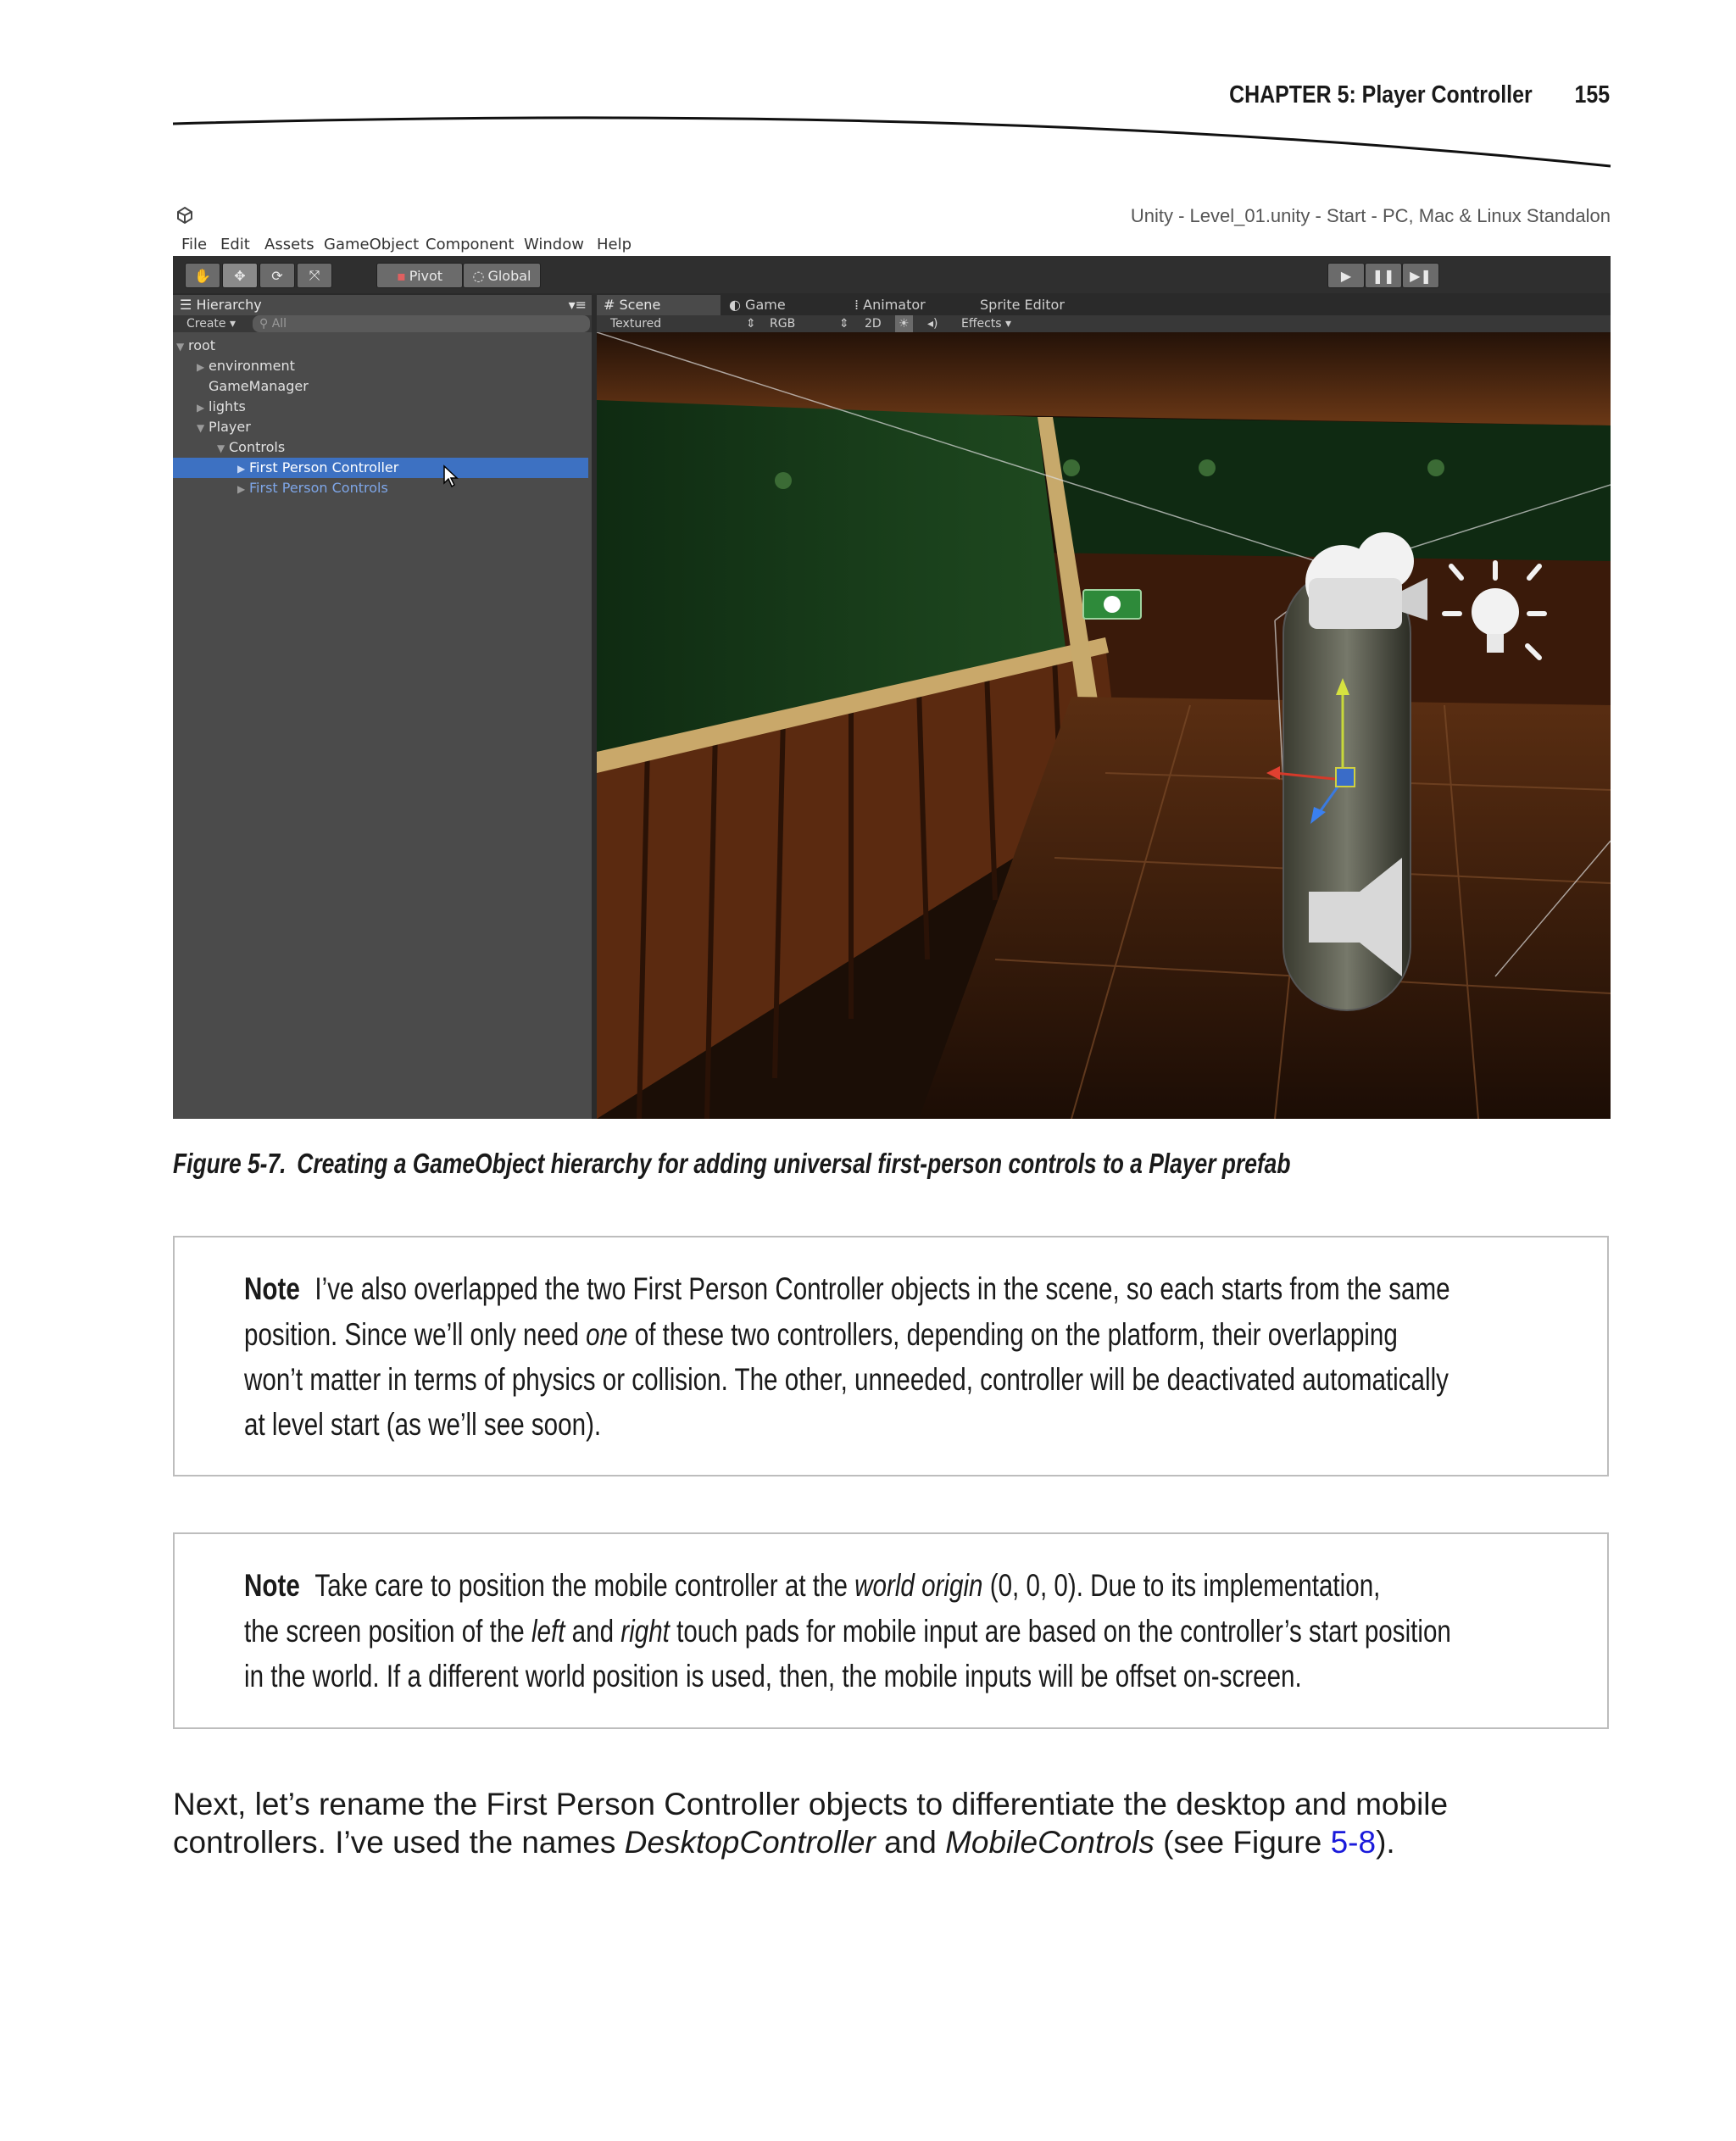 Image resolution: width=1736 pixels, height=2141 pixels. I want to click on sun-icon: ☀, so click(904, 324).